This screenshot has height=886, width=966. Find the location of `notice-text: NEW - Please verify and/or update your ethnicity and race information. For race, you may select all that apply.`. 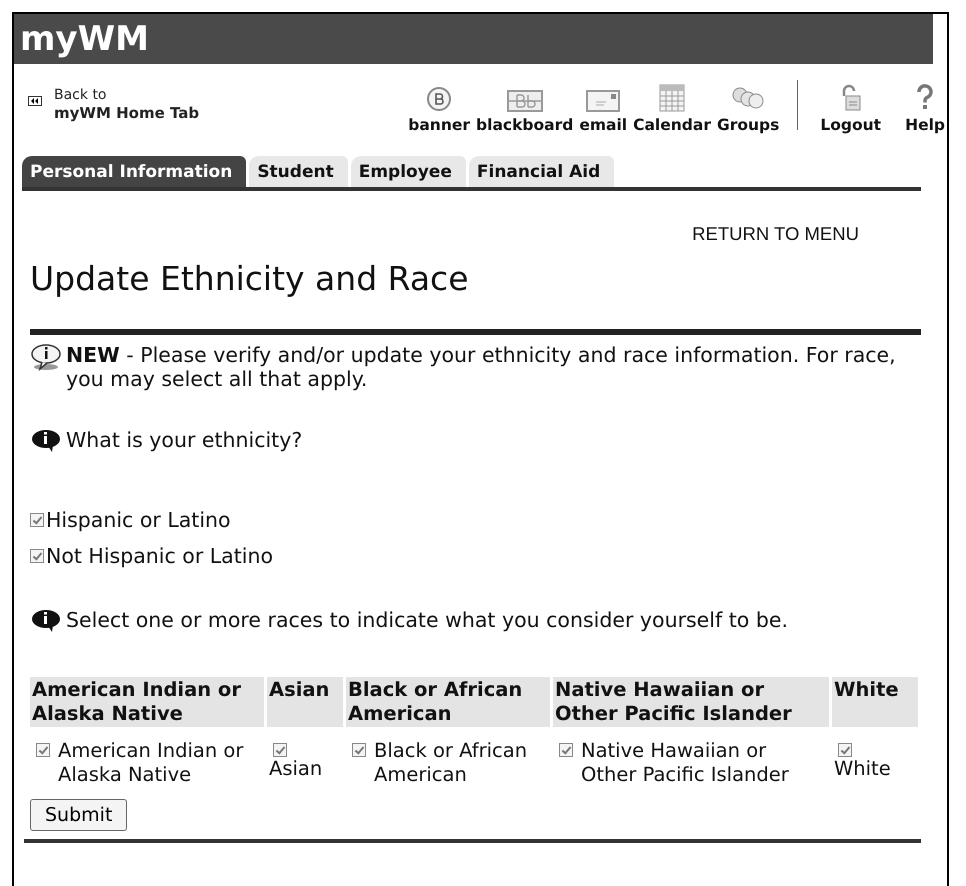

notice-text: NEW - Please verify and/or update your ethnicity and race information. For race, you may select all that apply. is located at coordinates (481, 367).